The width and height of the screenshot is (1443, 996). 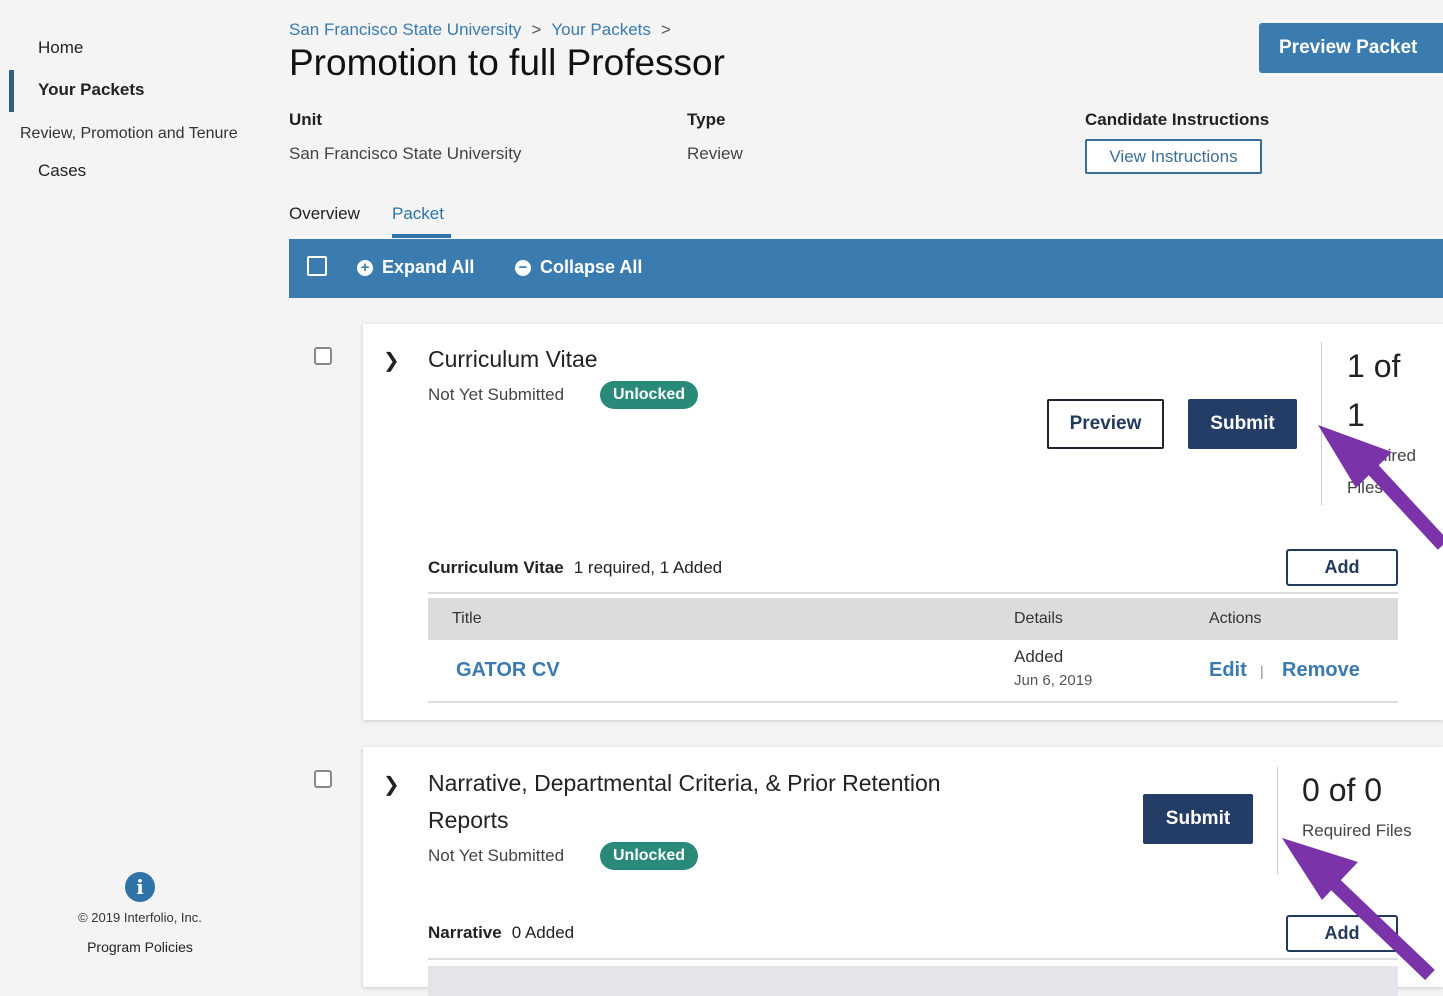 I want to click on active-tab-underline, so click(x=421, y=236).